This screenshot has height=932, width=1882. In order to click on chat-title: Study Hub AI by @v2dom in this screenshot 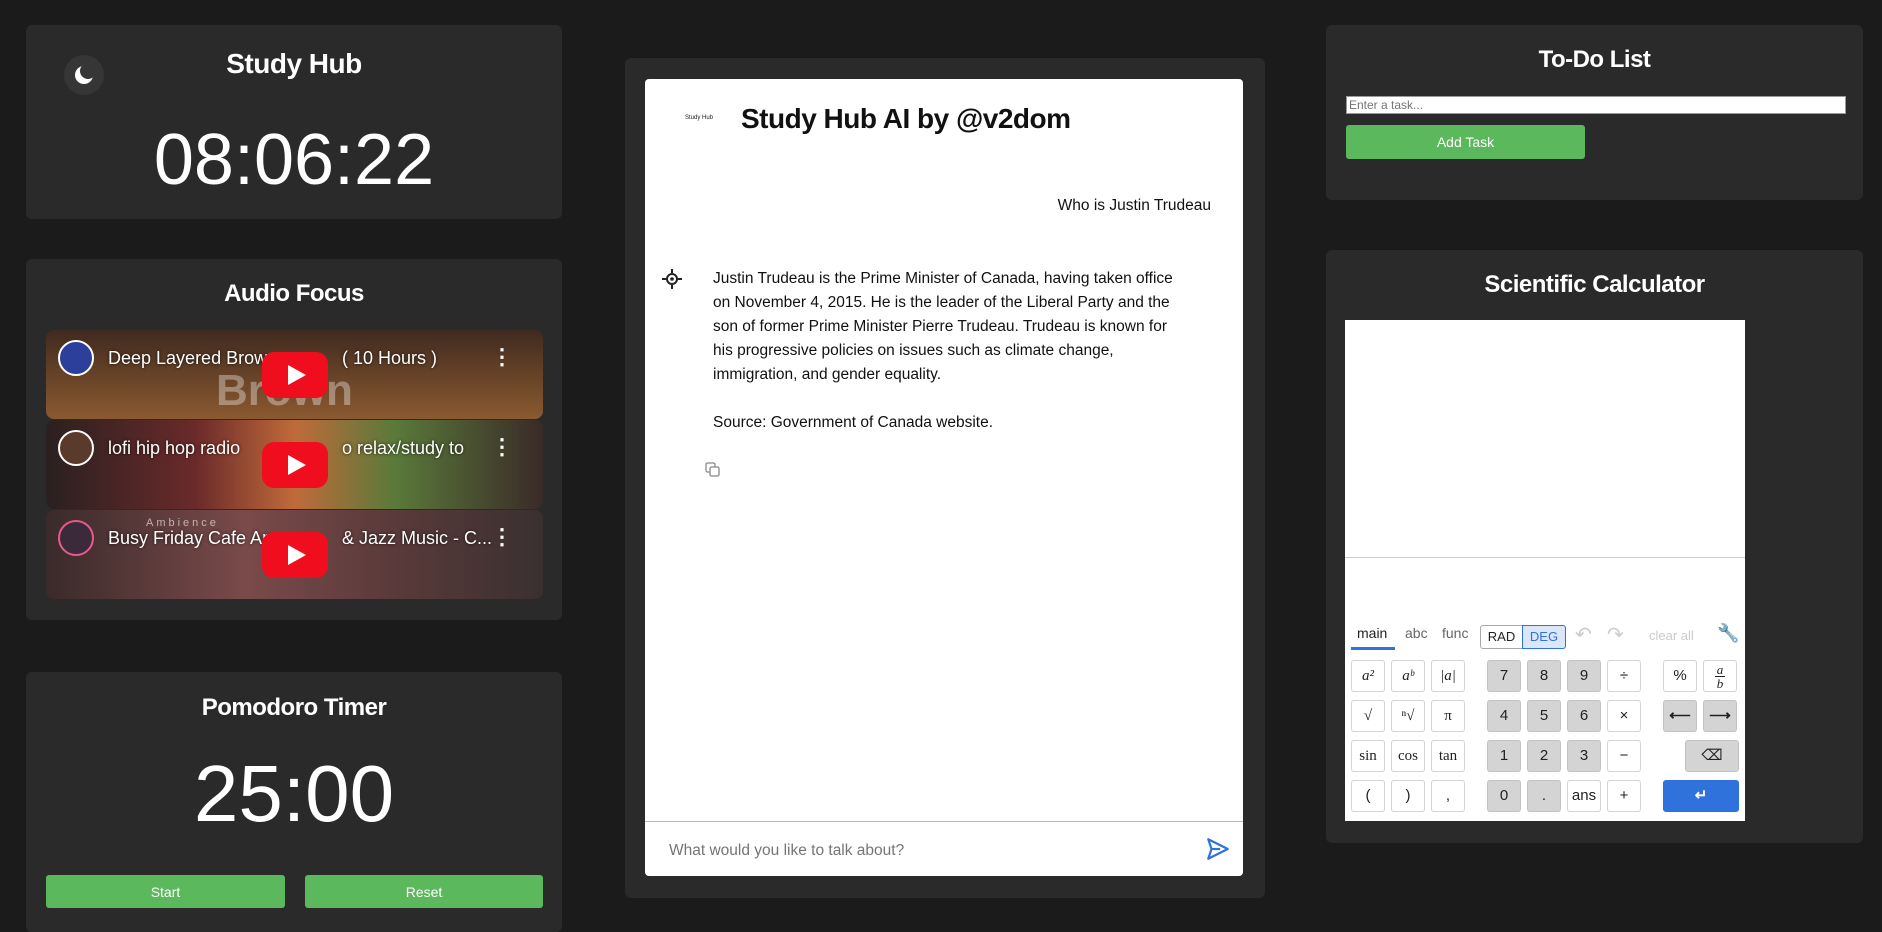, I will do `click(906, 118)`.